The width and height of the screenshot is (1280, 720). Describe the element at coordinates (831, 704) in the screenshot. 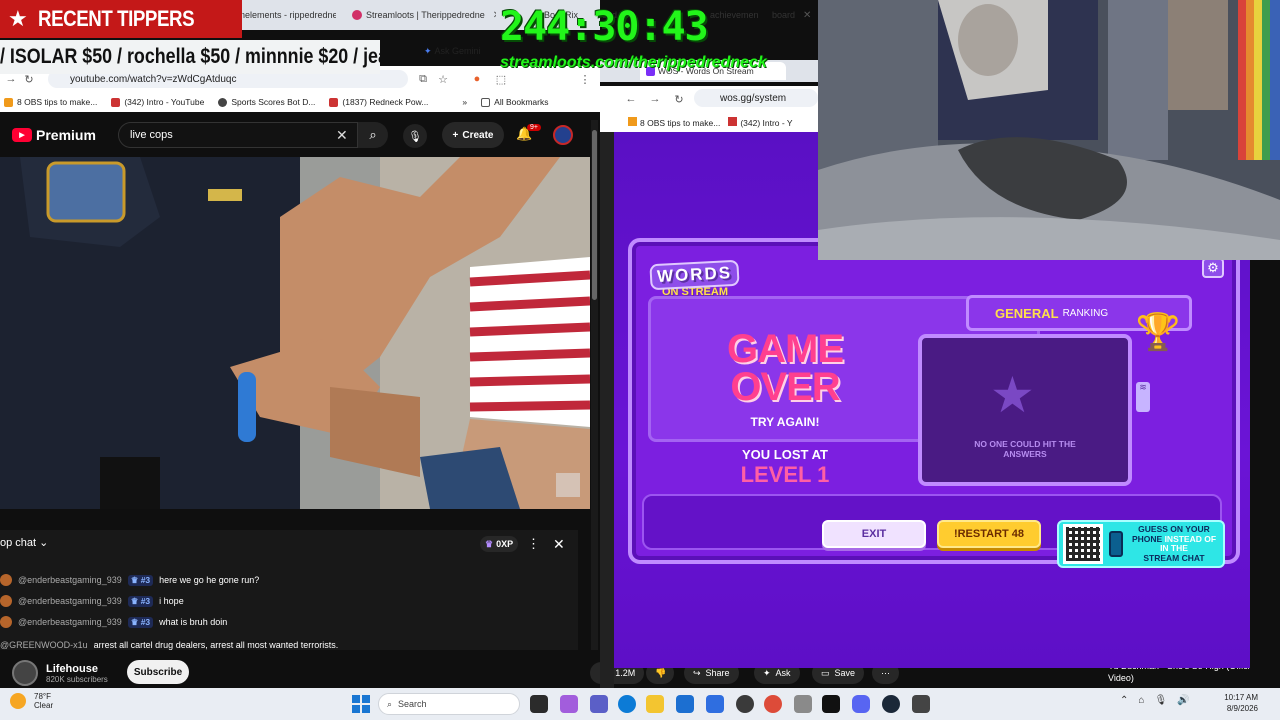

I see `terminal-icon` at that location.